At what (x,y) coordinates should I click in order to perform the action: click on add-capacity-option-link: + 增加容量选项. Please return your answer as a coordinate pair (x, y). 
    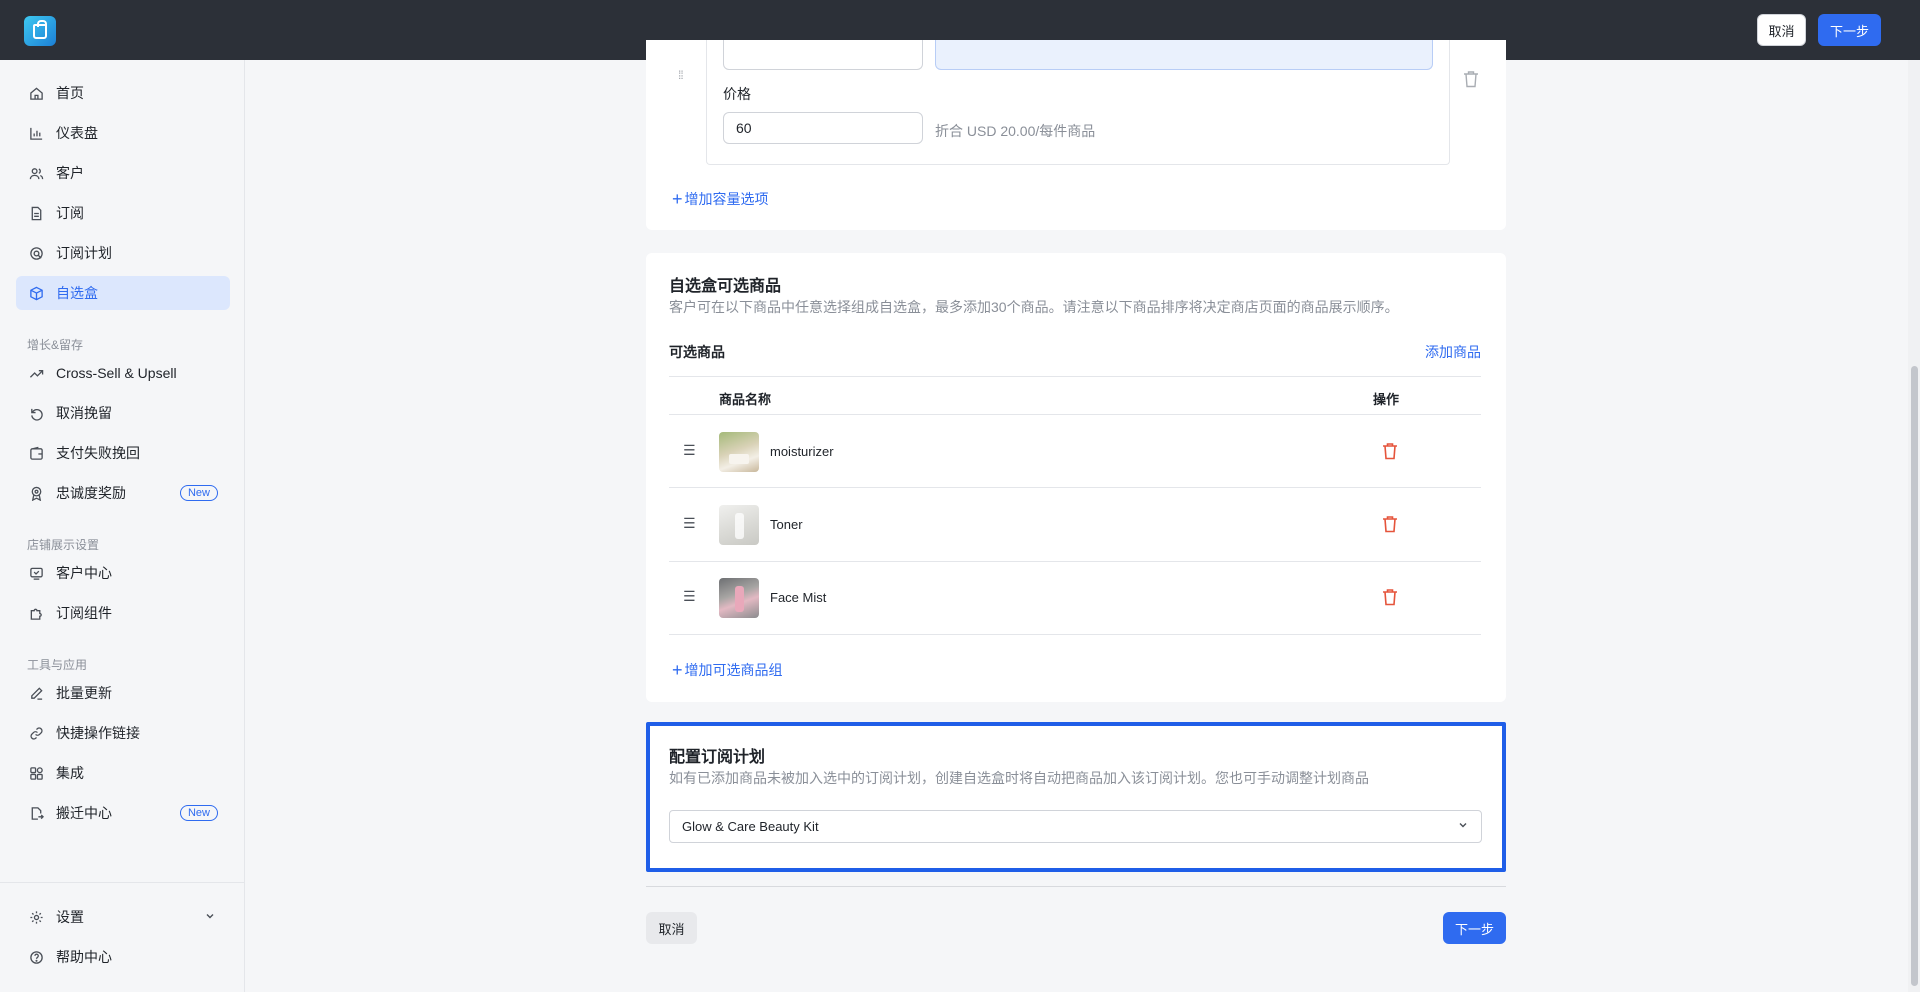
    Looking at the image, I should click on (720, 199).